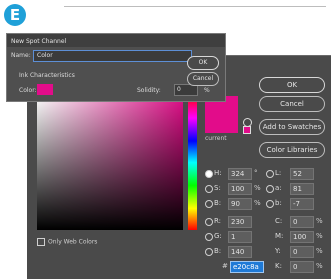 The width and height of the screenshot is (331, 279). I want to click on field-y-unit: %, so click(319, 251).